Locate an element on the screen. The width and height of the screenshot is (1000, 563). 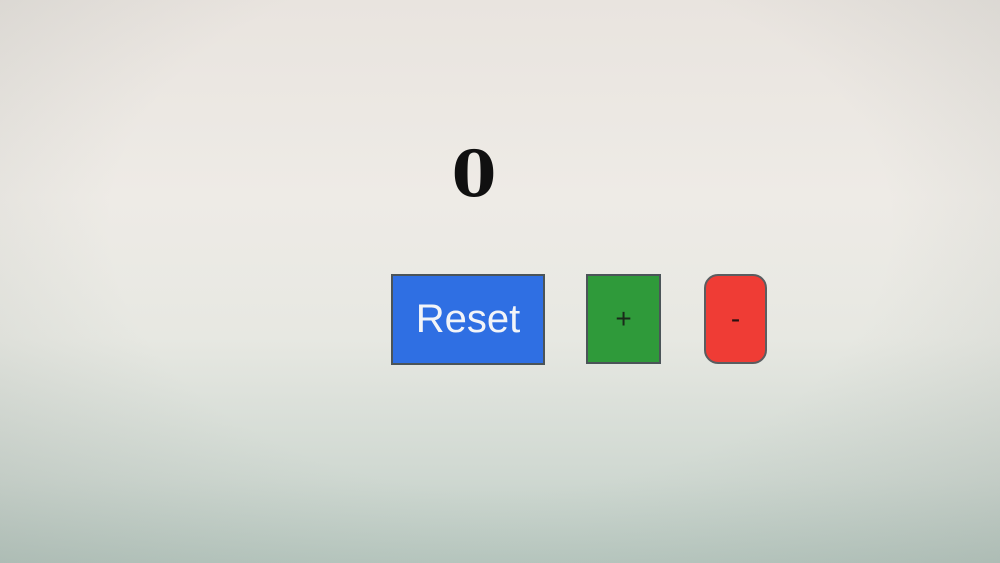
increment-button: + is located at coordinates (623, 319).